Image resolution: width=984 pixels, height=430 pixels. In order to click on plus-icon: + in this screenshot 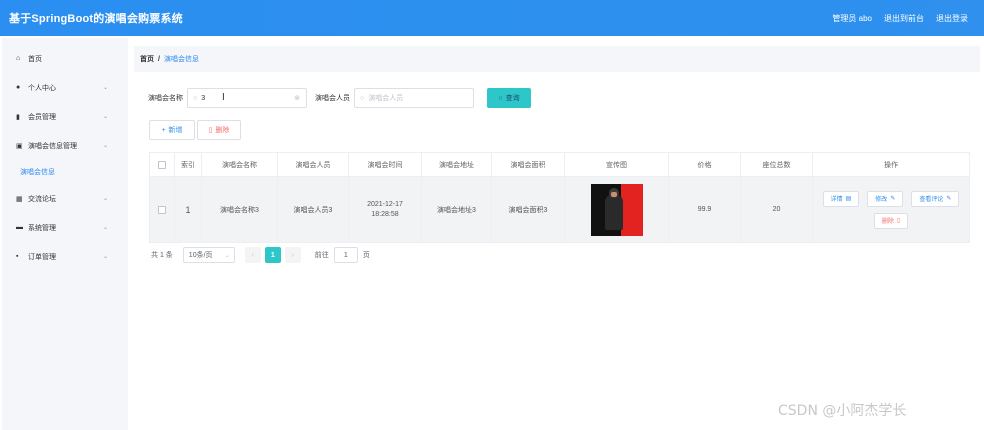, I will do `click(163, 130)`.